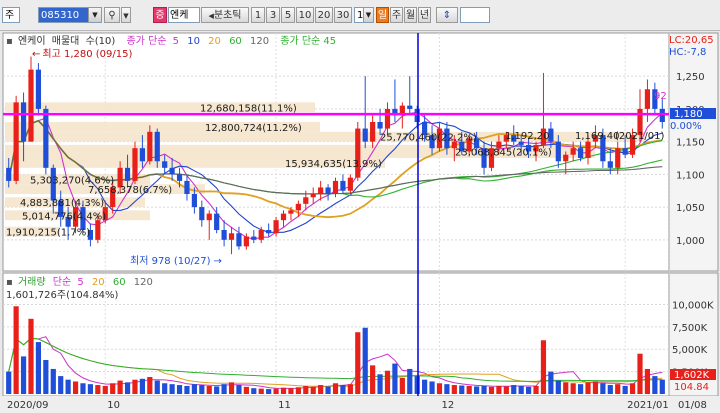 This screenshot has height=413, width=720. What do you see at coordinates (475, 15) in the screenshot?
I see `count-input` at bounding box center [475, 15].